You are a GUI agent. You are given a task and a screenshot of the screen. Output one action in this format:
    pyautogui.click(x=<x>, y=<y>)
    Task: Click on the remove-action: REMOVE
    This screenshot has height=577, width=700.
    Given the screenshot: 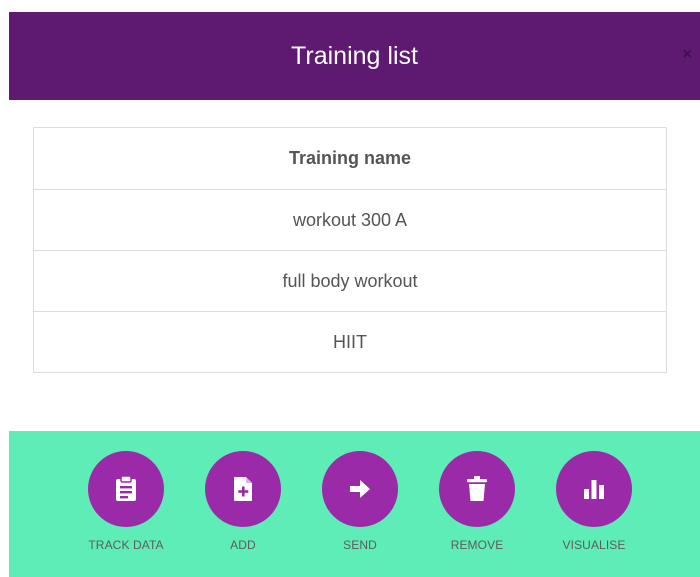 What is the action you would take?
    pyautogui.click(x=477, y=501)
    